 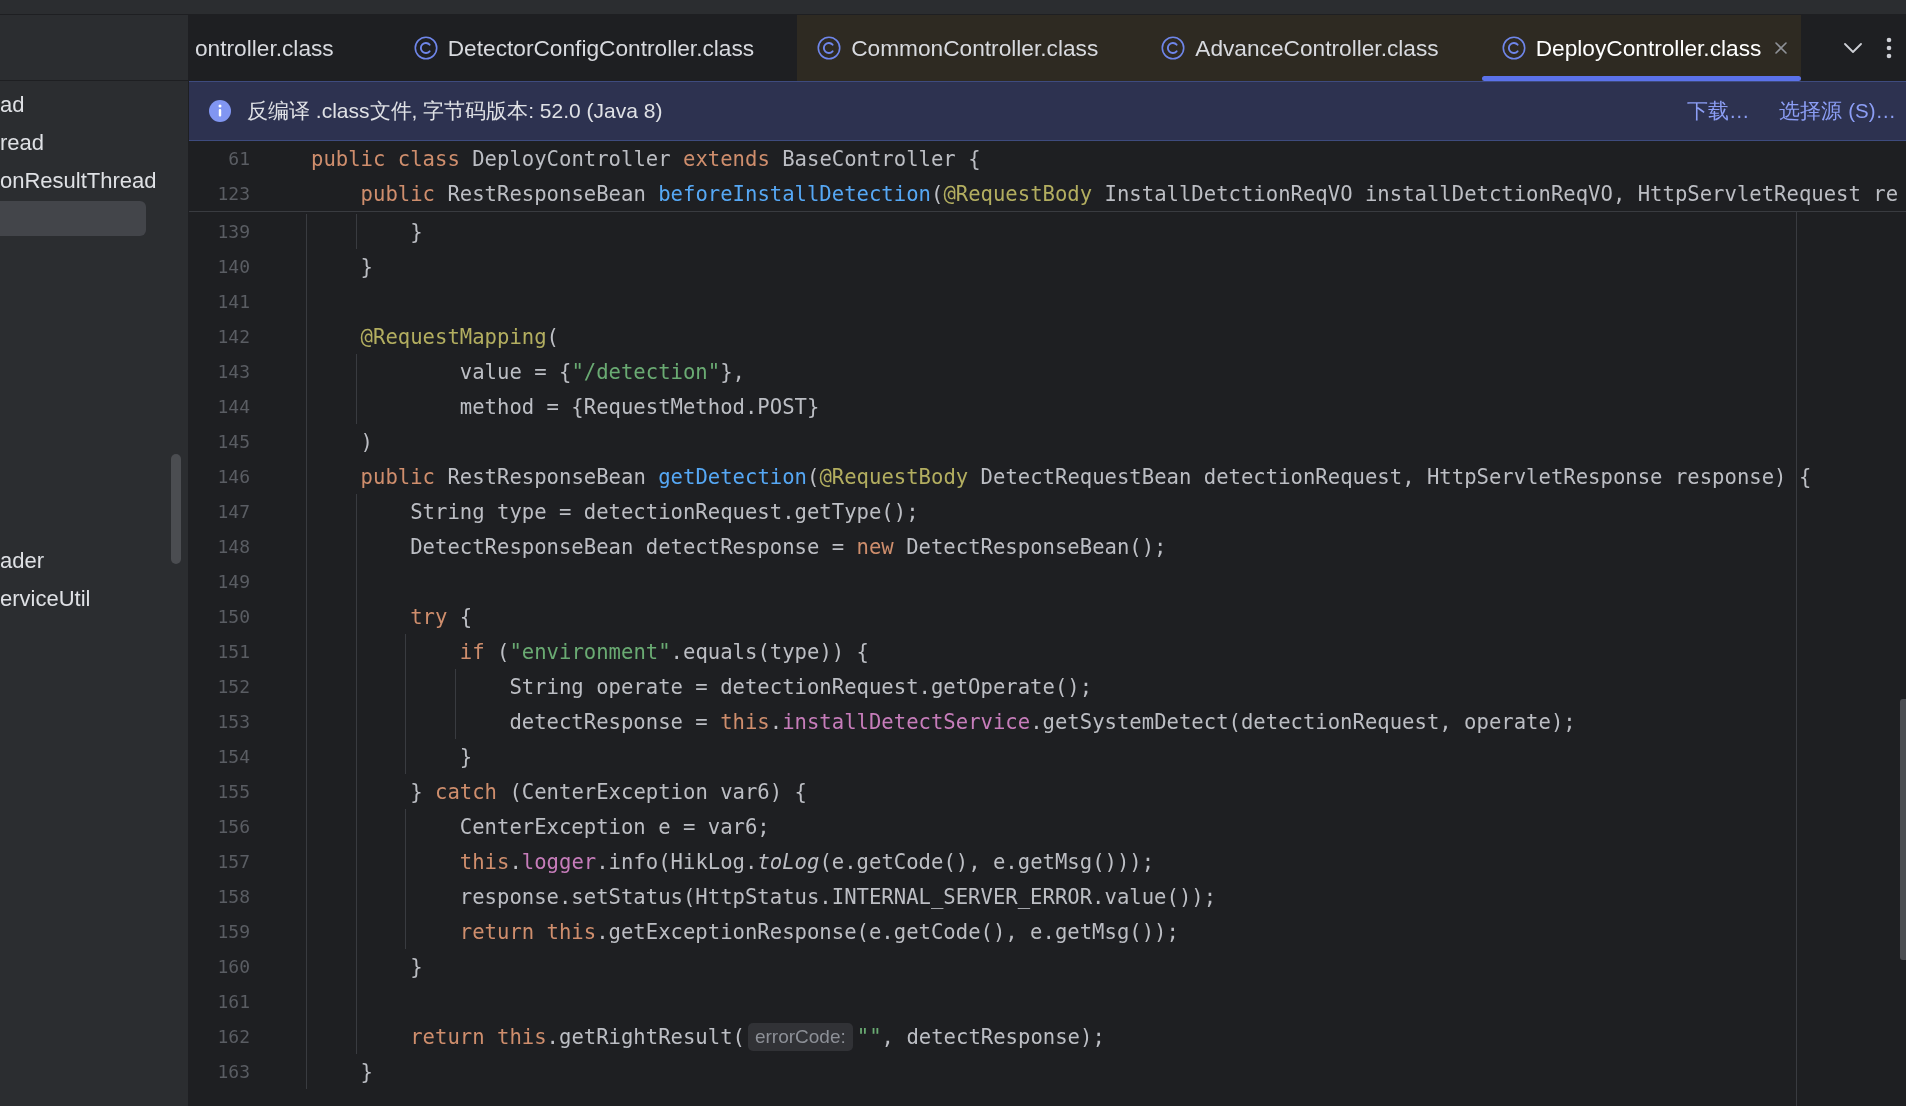 I want to click on code-line: String type = detectionRequest.getType();, so click(x=664, y=511).